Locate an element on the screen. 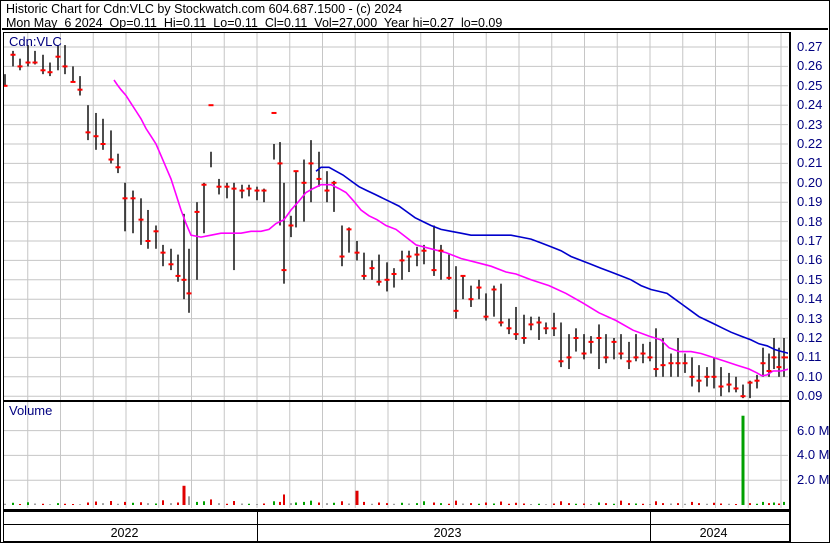 The width and height of the screenshot is (830, 543). volume-axis-label: 4.0 M is located at coordinates (813, 455).